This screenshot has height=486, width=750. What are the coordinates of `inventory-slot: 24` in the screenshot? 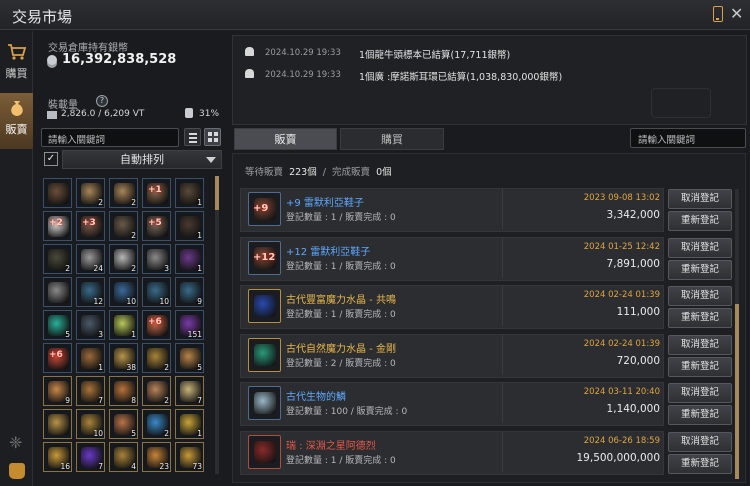 It's located at (90, 259).